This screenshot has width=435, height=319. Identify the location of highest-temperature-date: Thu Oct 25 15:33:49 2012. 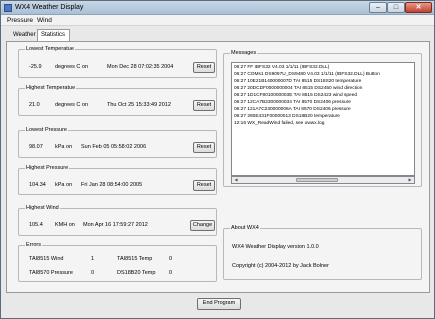
(139, 105).